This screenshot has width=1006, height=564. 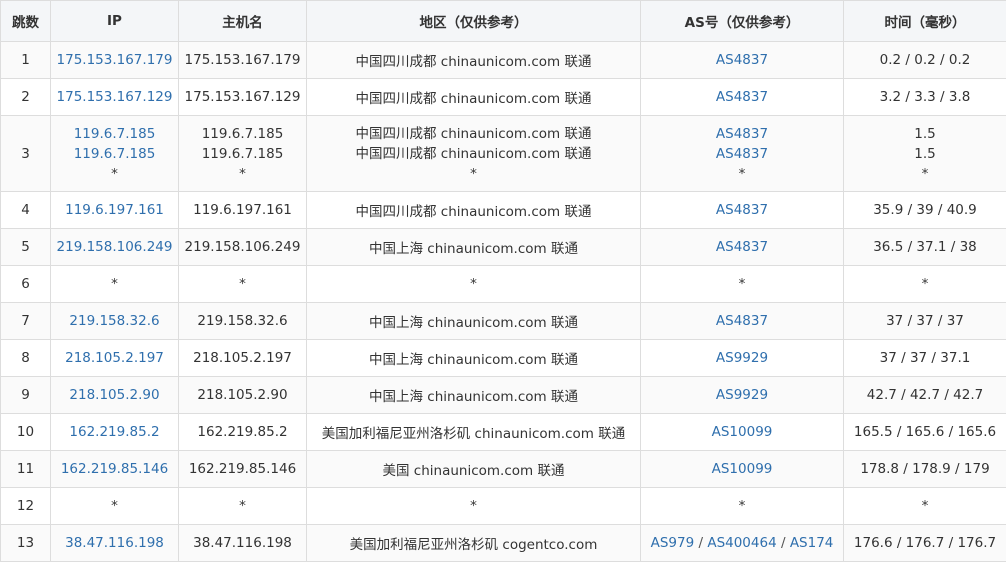 I want to click on hop-cell: 12, so click(x=25, y=506).